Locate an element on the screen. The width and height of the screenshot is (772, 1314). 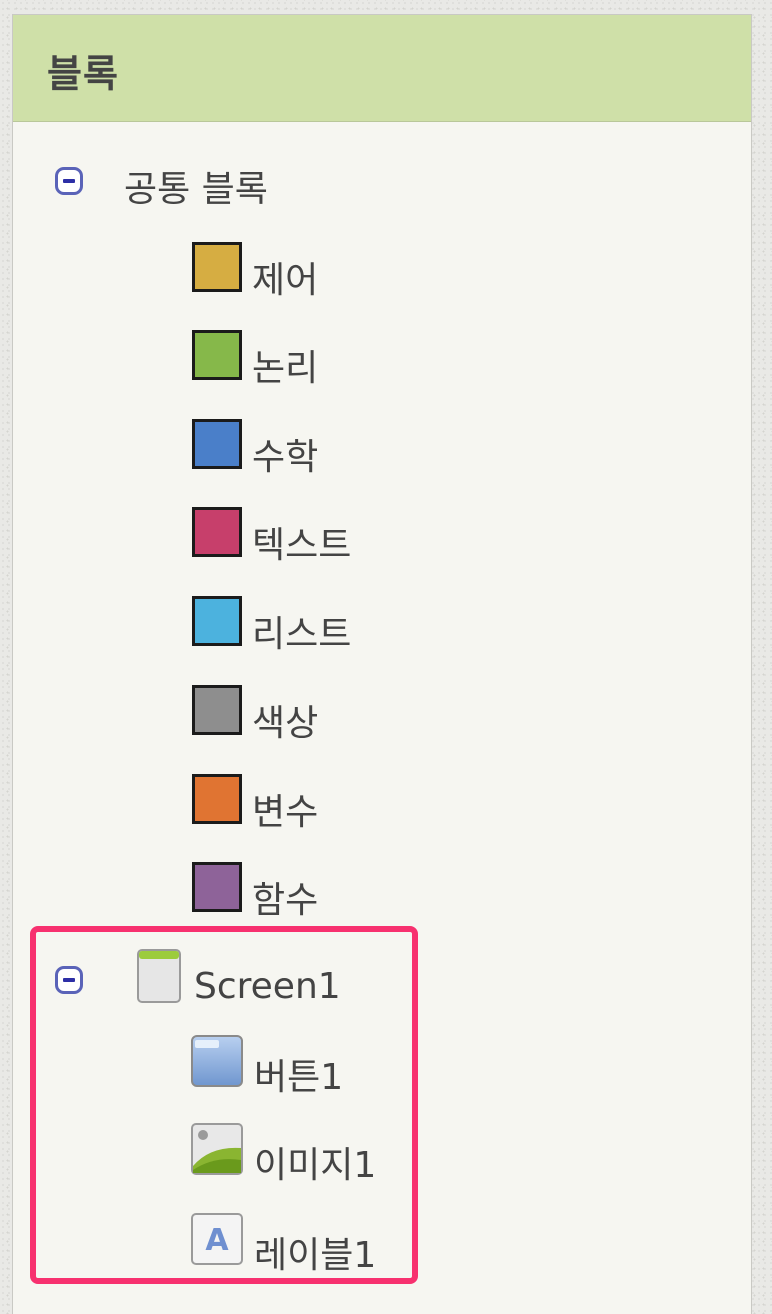
screen1-label: Screen1 is located at coordinates (267, 986).